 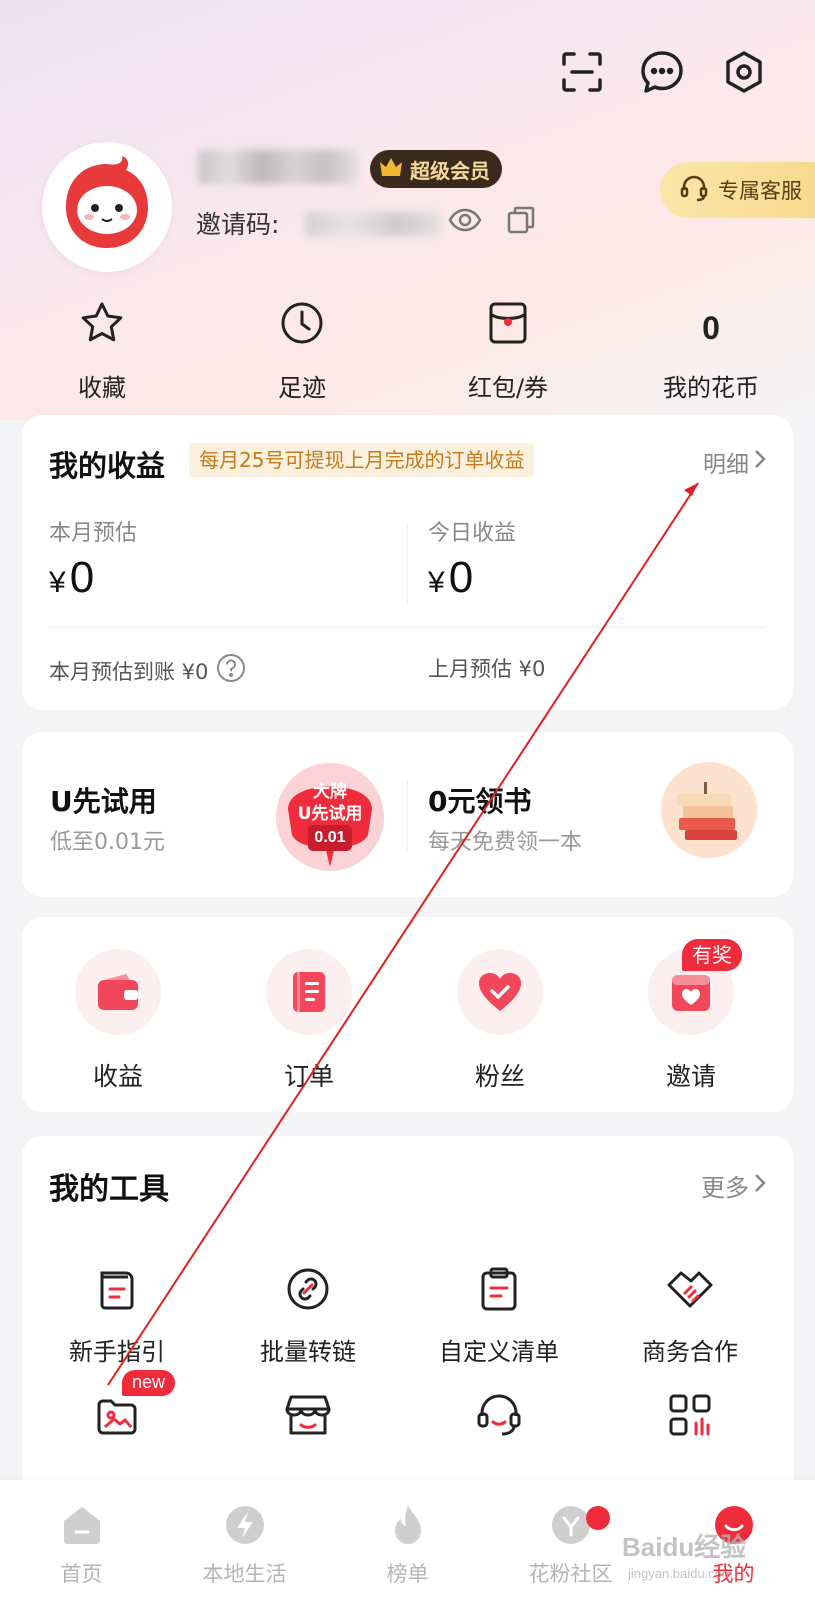 I want to click on reward-badge: 有奖, so click(x=712, y=955).